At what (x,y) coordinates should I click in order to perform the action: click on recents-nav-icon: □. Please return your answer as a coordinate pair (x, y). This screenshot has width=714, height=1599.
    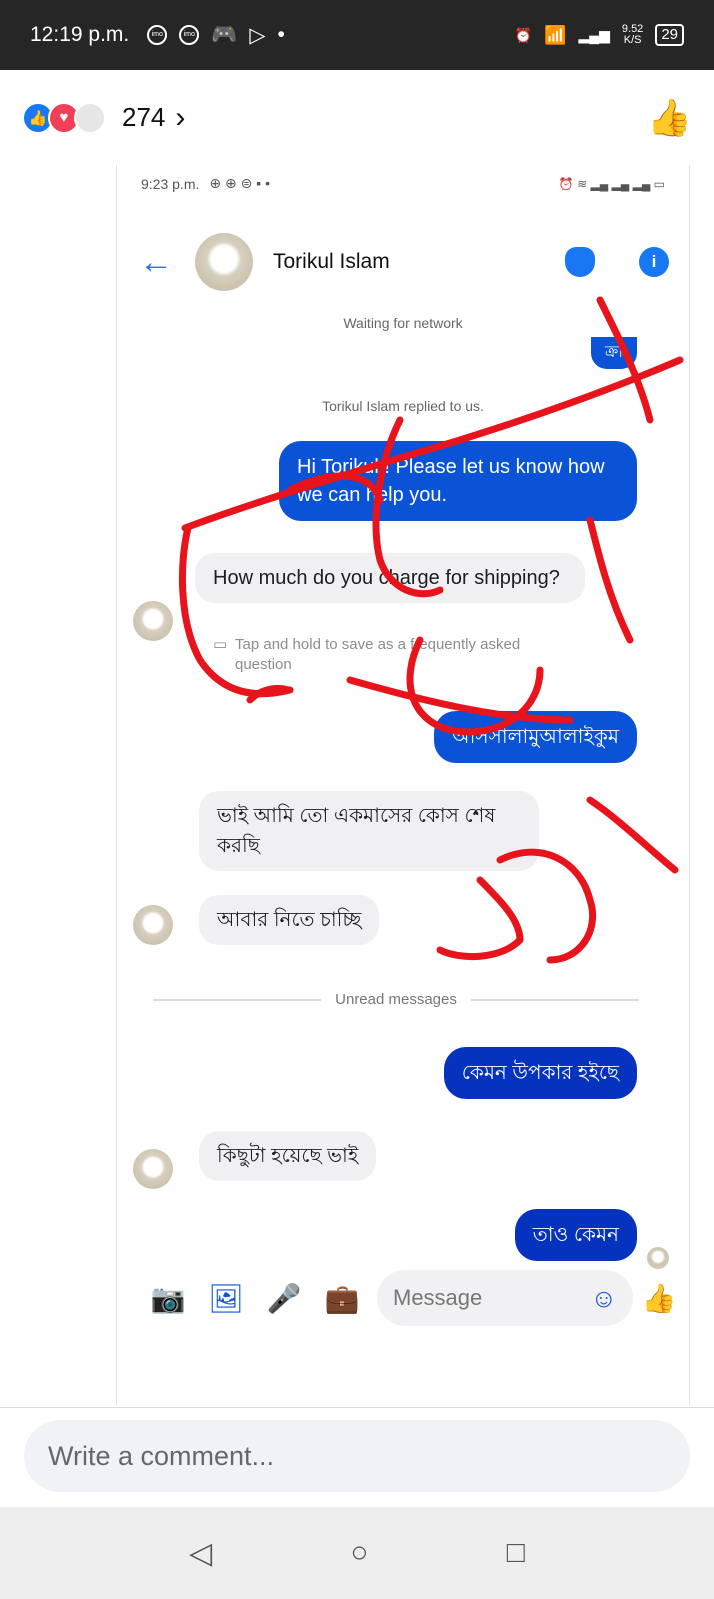
    Looking at the image, I should click on (516, 1553).